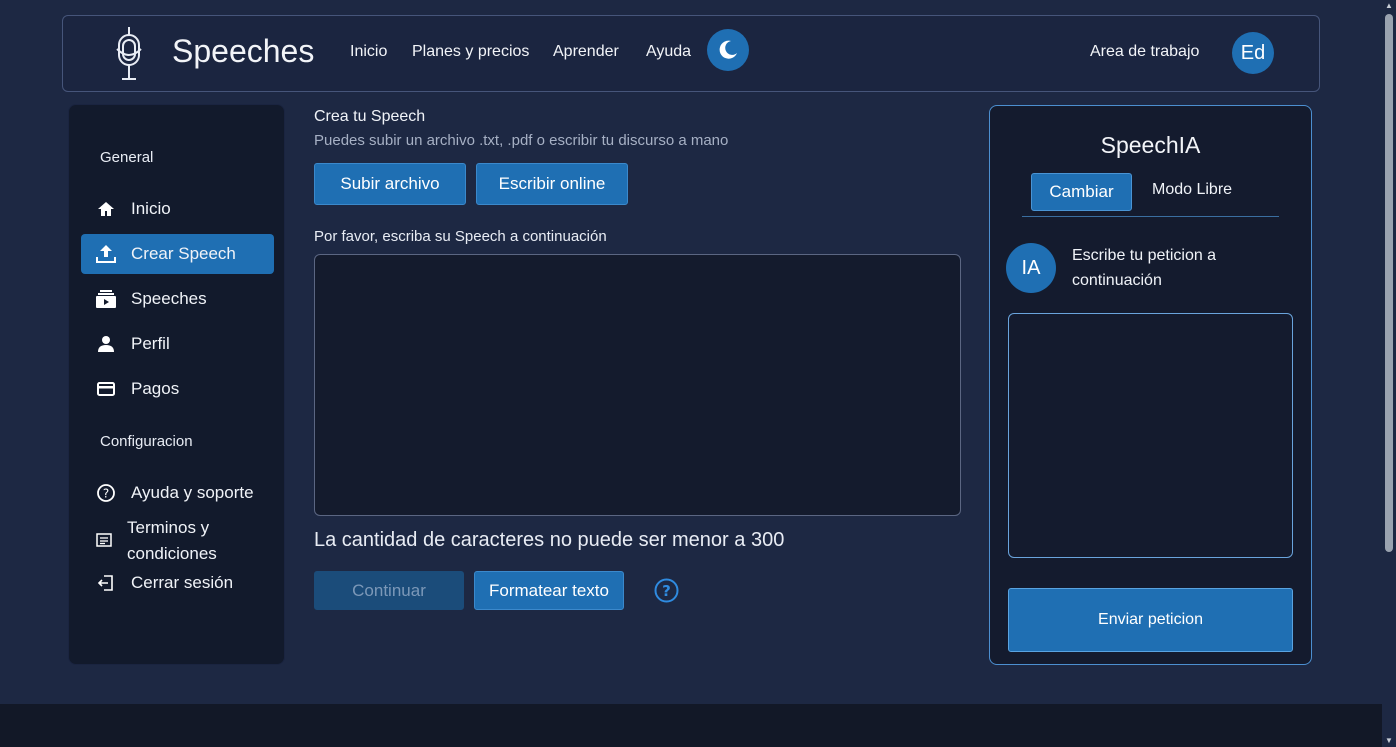 The image size is (1396, 747). I want to click on sidebar-item-label: Cerrar sesión, so click(182, 582).